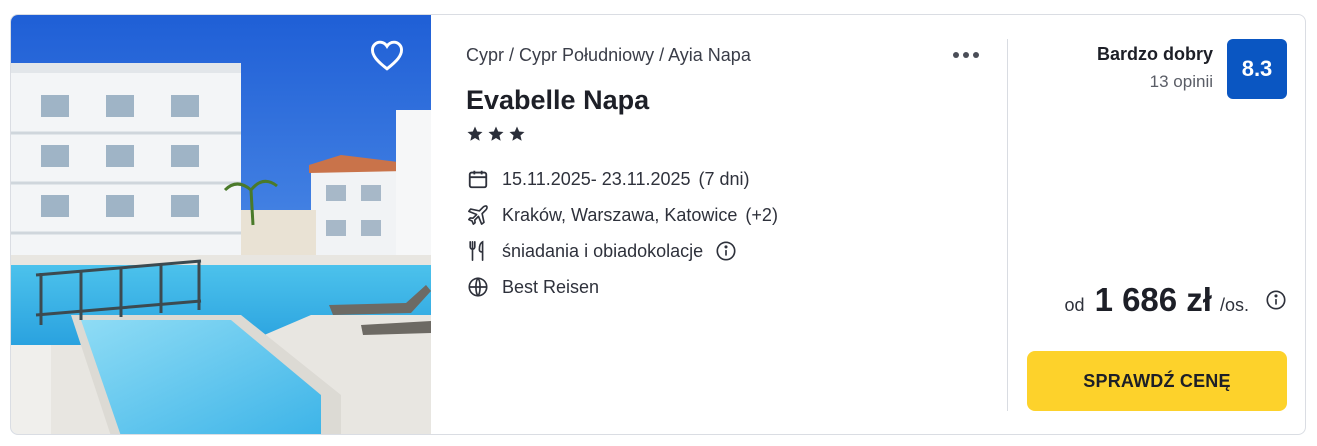  What do you see at coordinates (709, 55) in the screenshot?
I see `breadcrumb-city: Ayia Napa` at bounding box center [709, 55].